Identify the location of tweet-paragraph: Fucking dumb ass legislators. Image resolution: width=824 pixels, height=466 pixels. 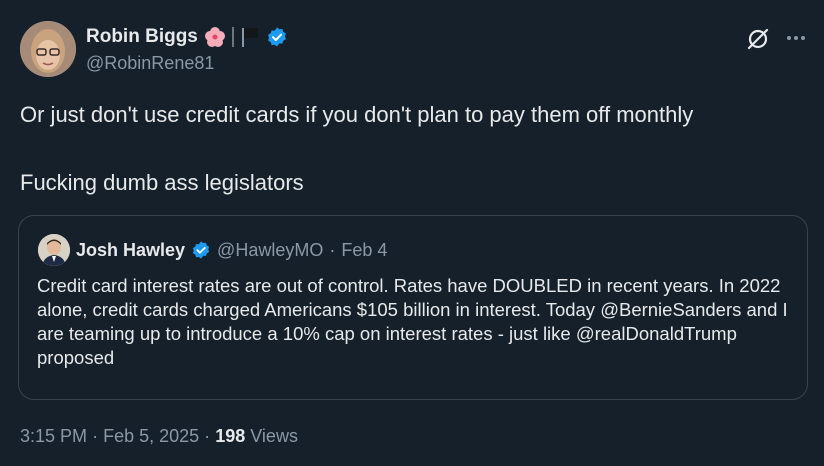
(162, 182).